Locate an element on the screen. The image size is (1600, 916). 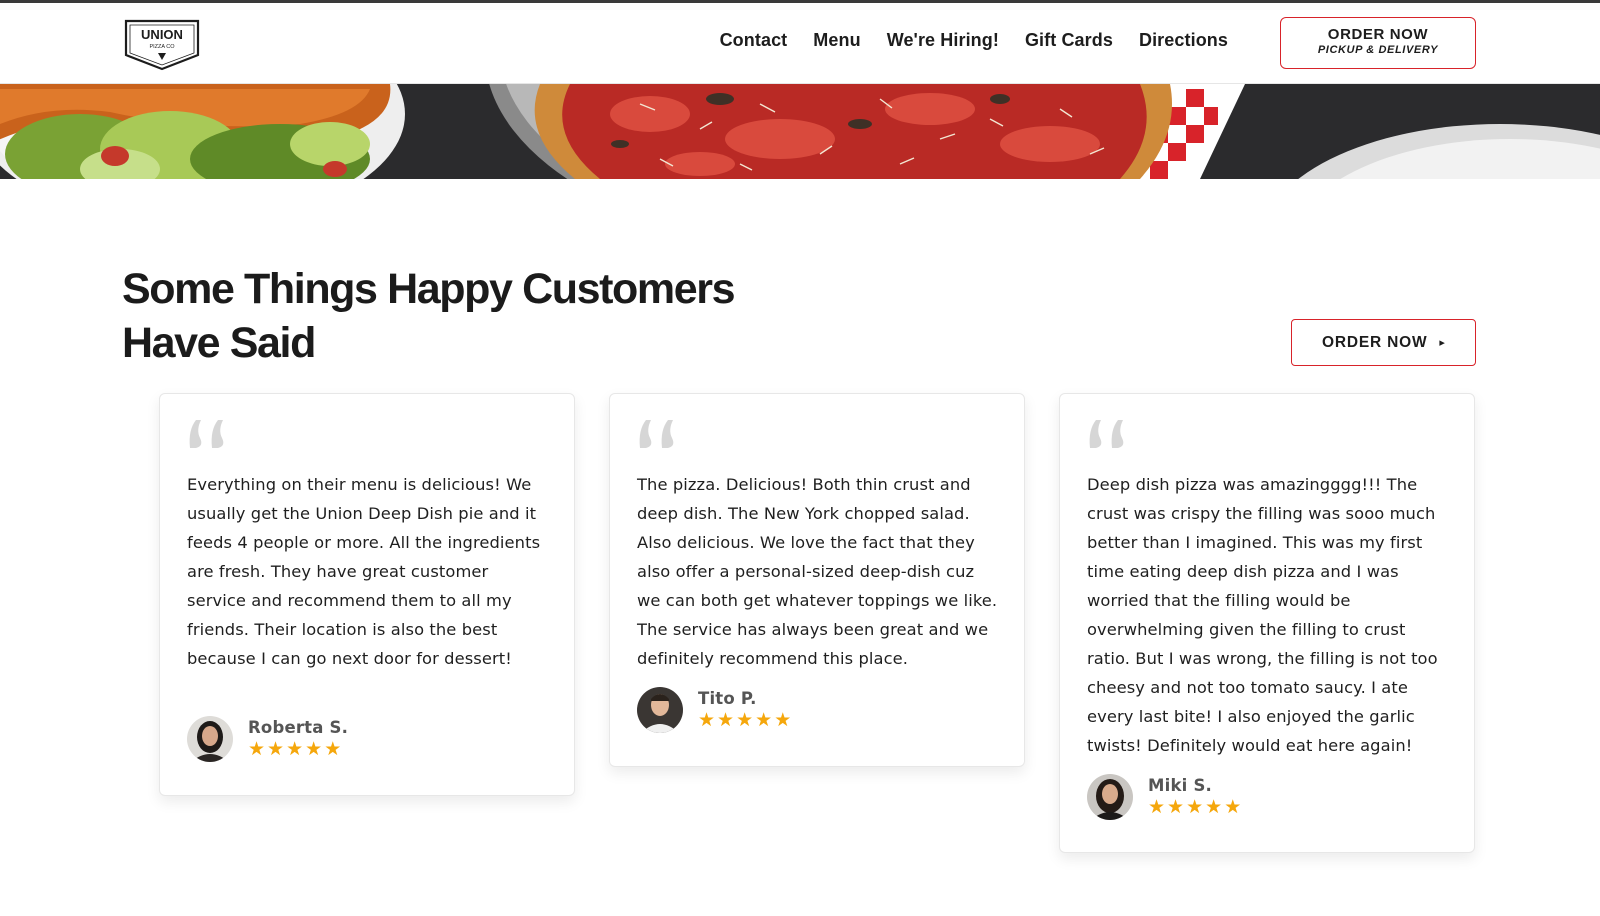
review-author: Miki S. ★ ★ ★ ★ ★ is located at coordinates (1164, 797).